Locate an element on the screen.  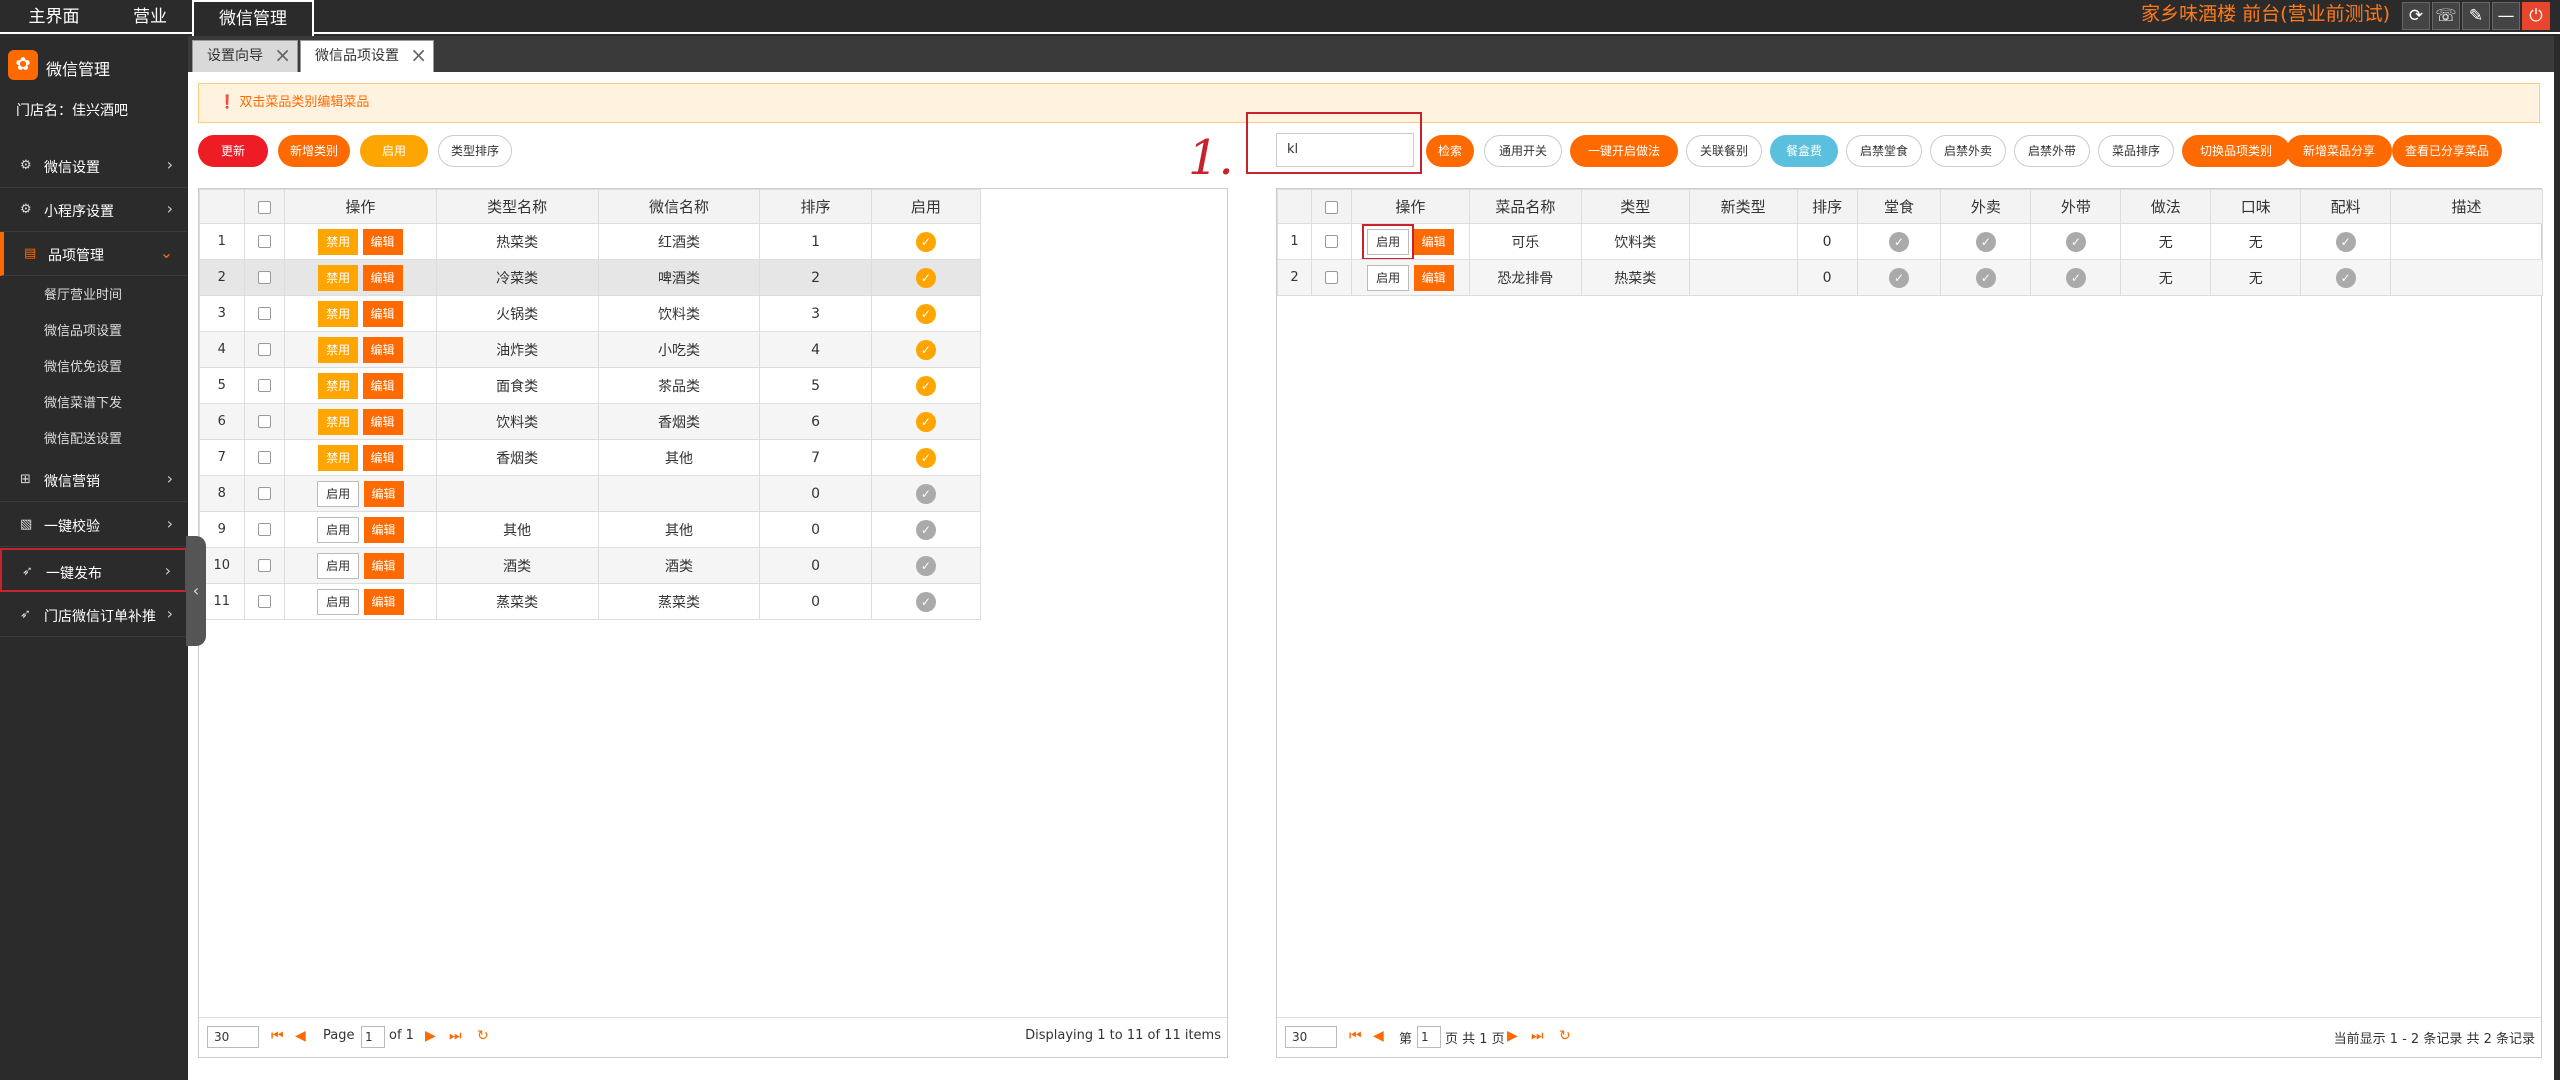
general-switch-button: 通用开关 is located at coordinates (1523, 151).